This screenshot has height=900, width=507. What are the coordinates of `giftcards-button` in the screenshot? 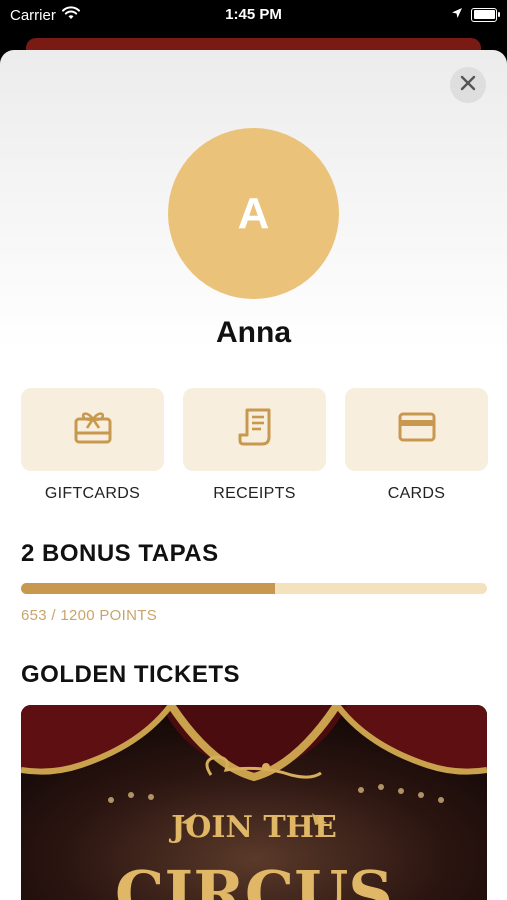 It's located at (92, 429).